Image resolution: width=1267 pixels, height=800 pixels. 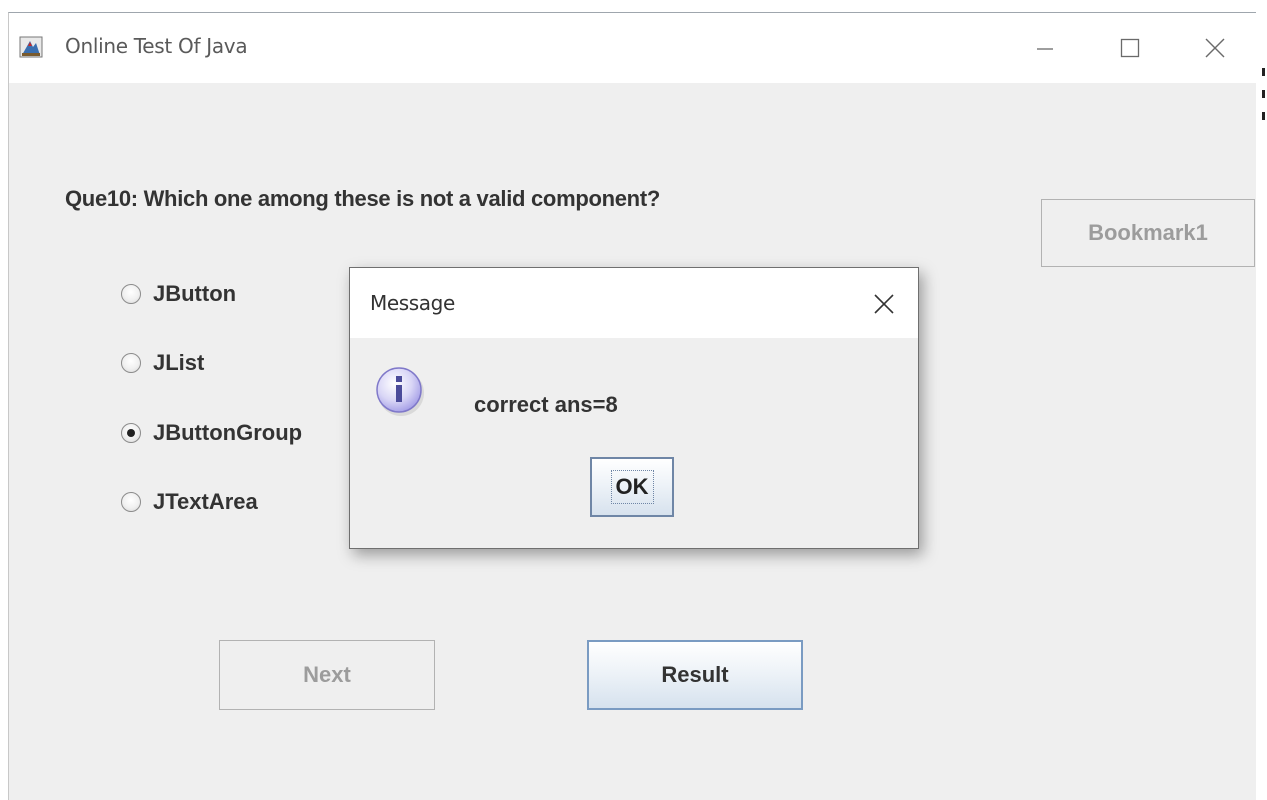 What do you see at coordinates (400, 391) in the screenshot?
I see `info-icon` at bounding box center [400, 391].